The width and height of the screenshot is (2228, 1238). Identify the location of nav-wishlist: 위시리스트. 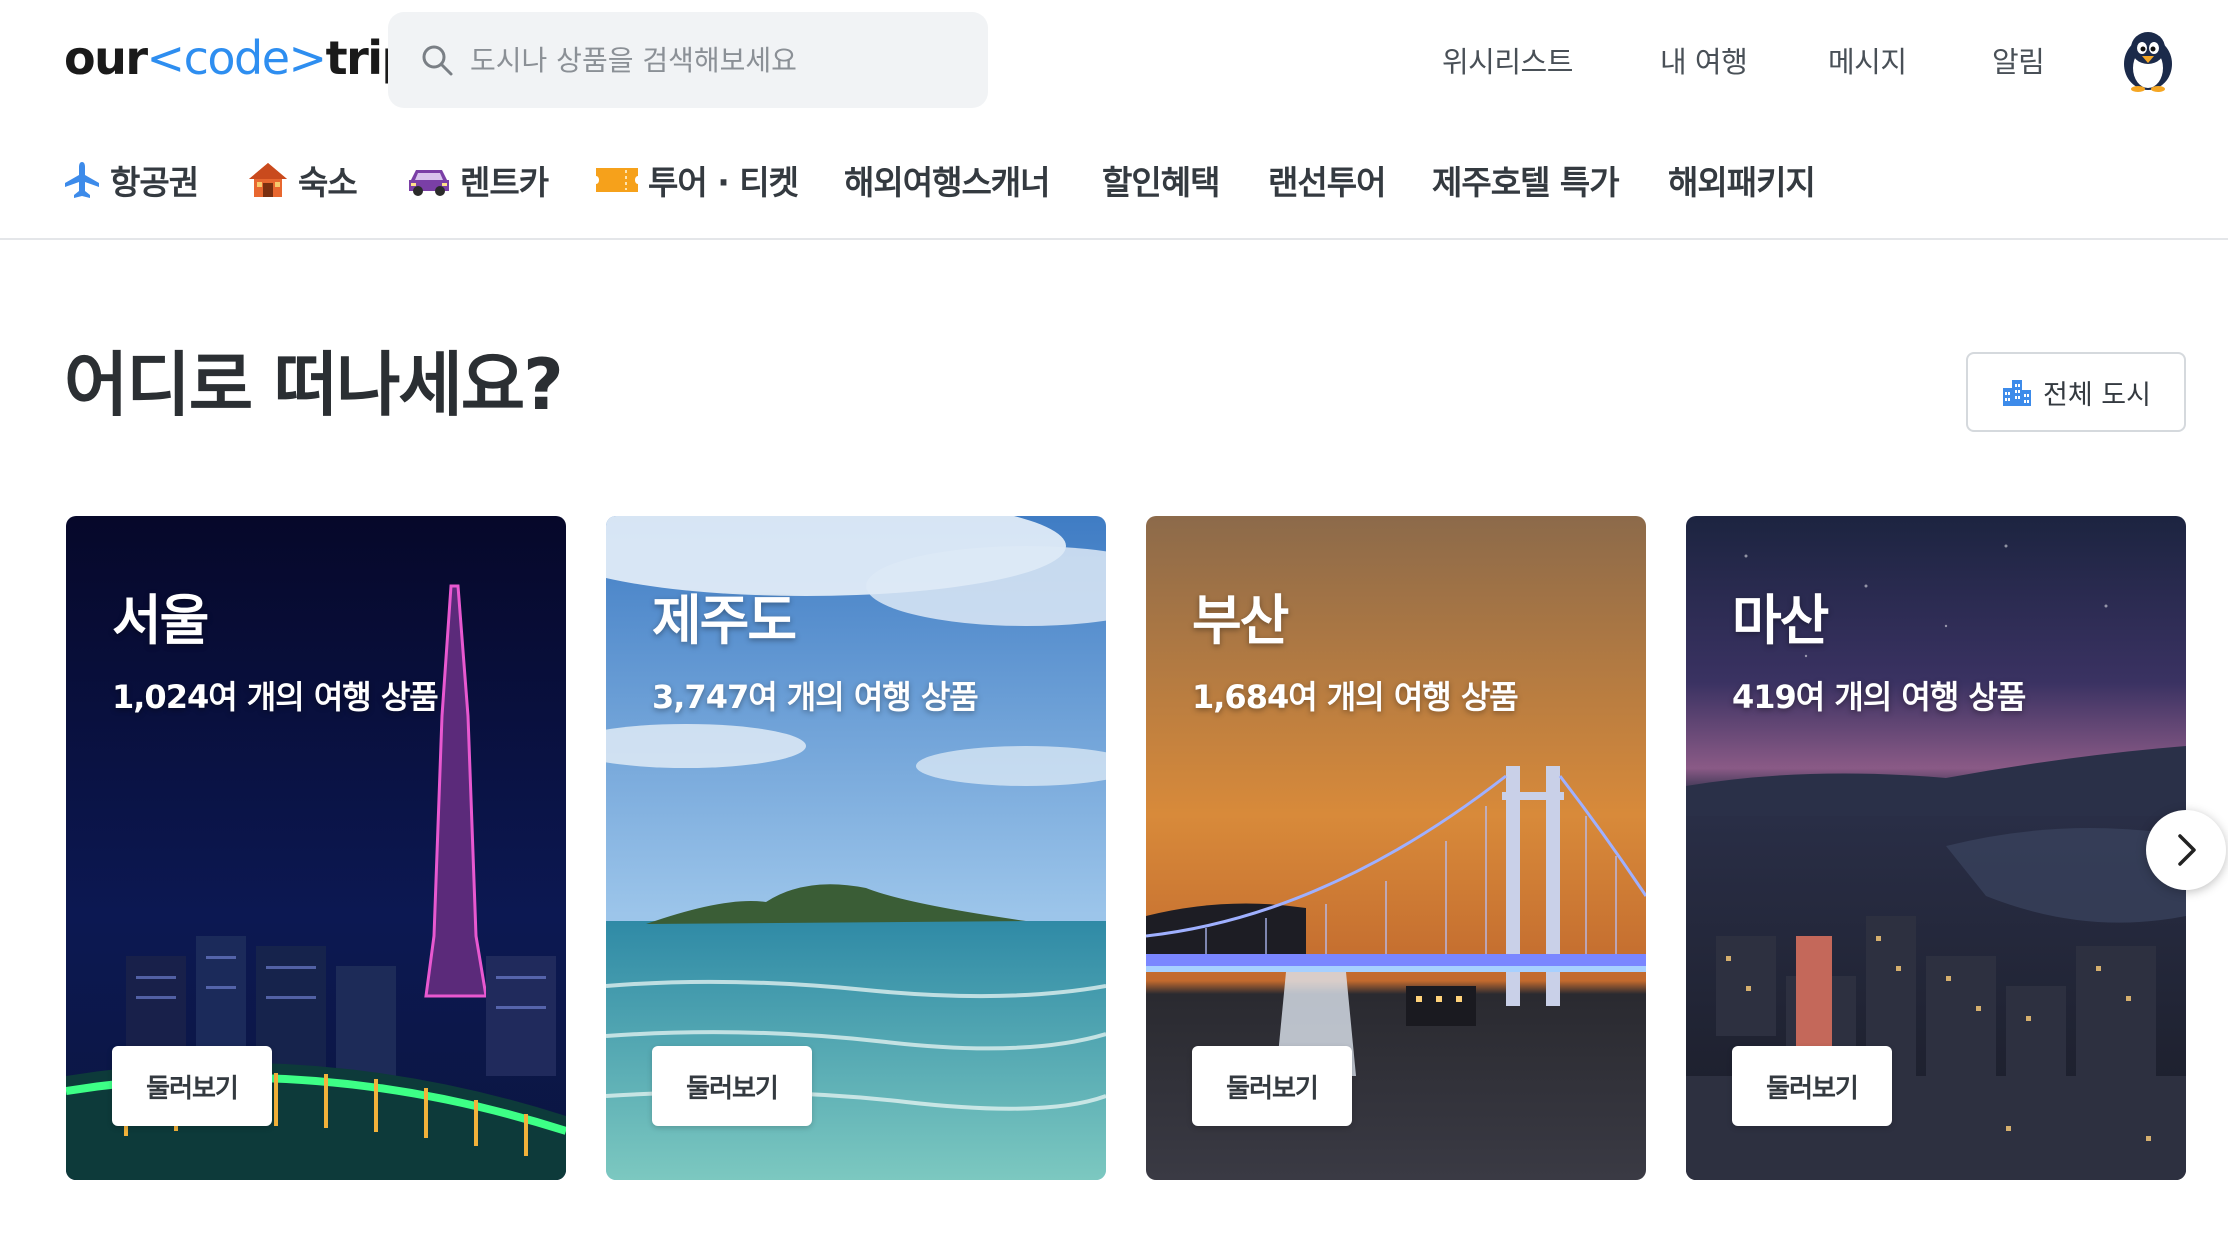
(1507, 60).